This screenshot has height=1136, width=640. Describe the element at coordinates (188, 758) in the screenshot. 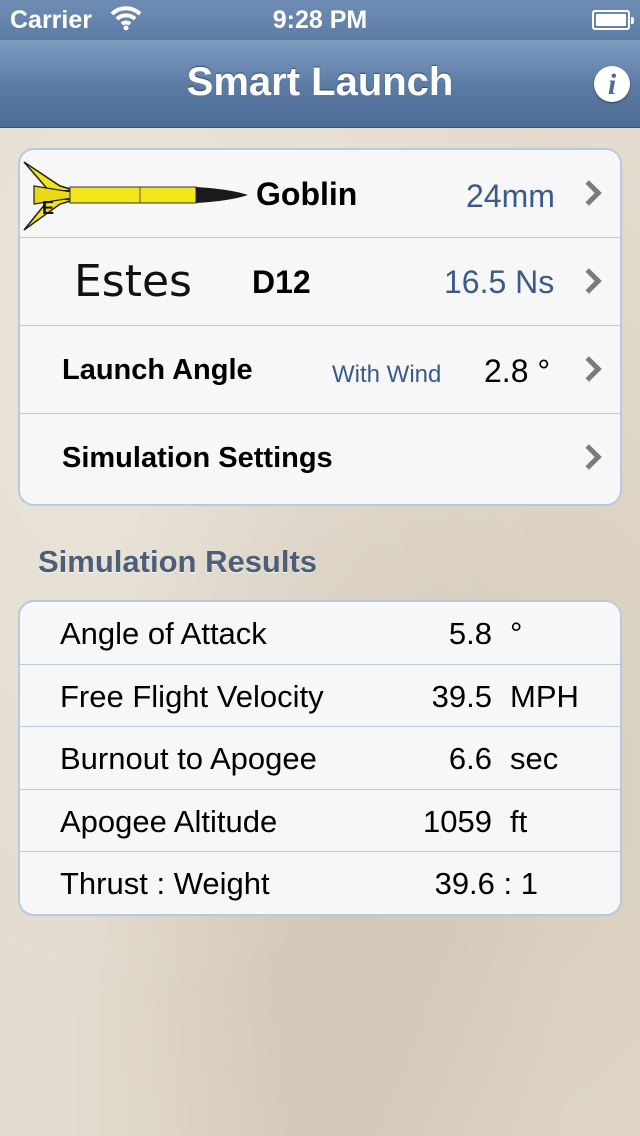

I see `result-label: Burnout to Apogee` at that location.